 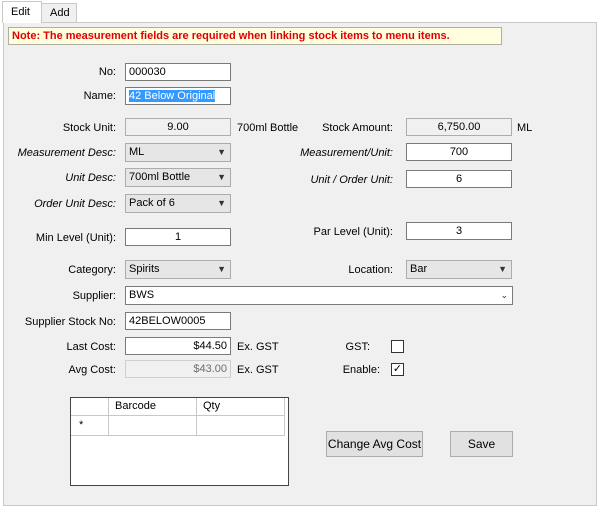 I want to click on tab-add: Add, so click(x=59, y=12).